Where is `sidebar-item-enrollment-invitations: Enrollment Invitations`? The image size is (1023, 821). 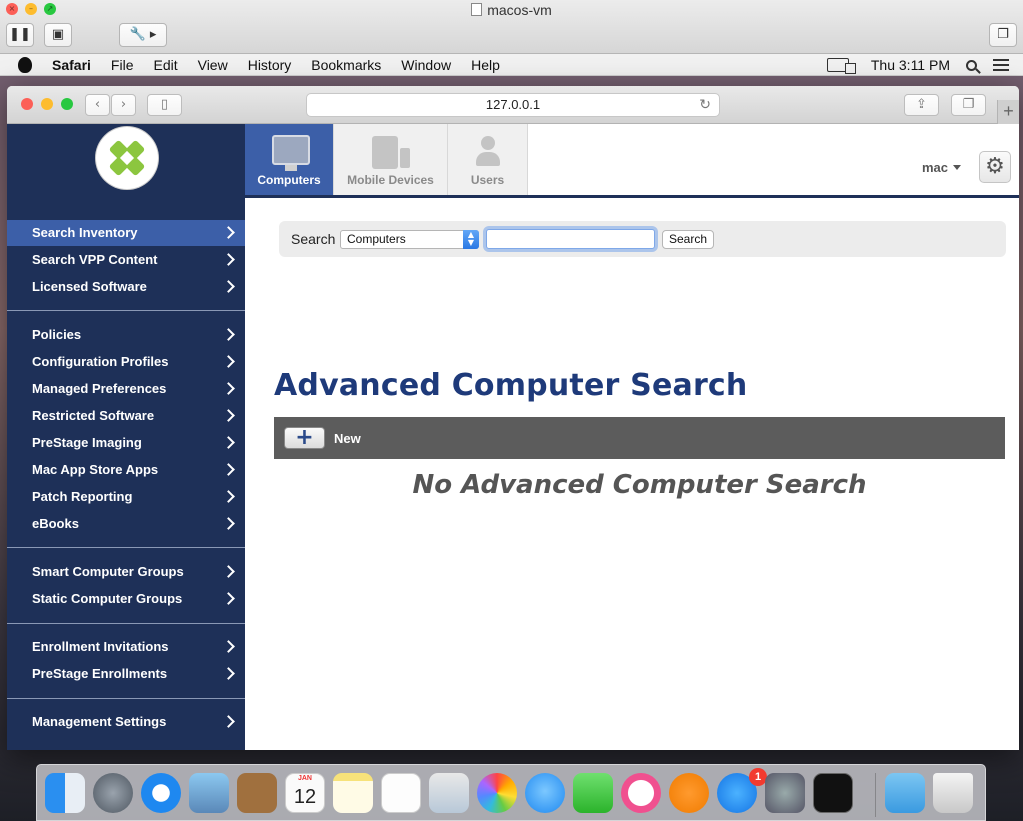 sidebar-item-enrollment-invitations: Enrollment Invitations is located at coordinates (126, 647).